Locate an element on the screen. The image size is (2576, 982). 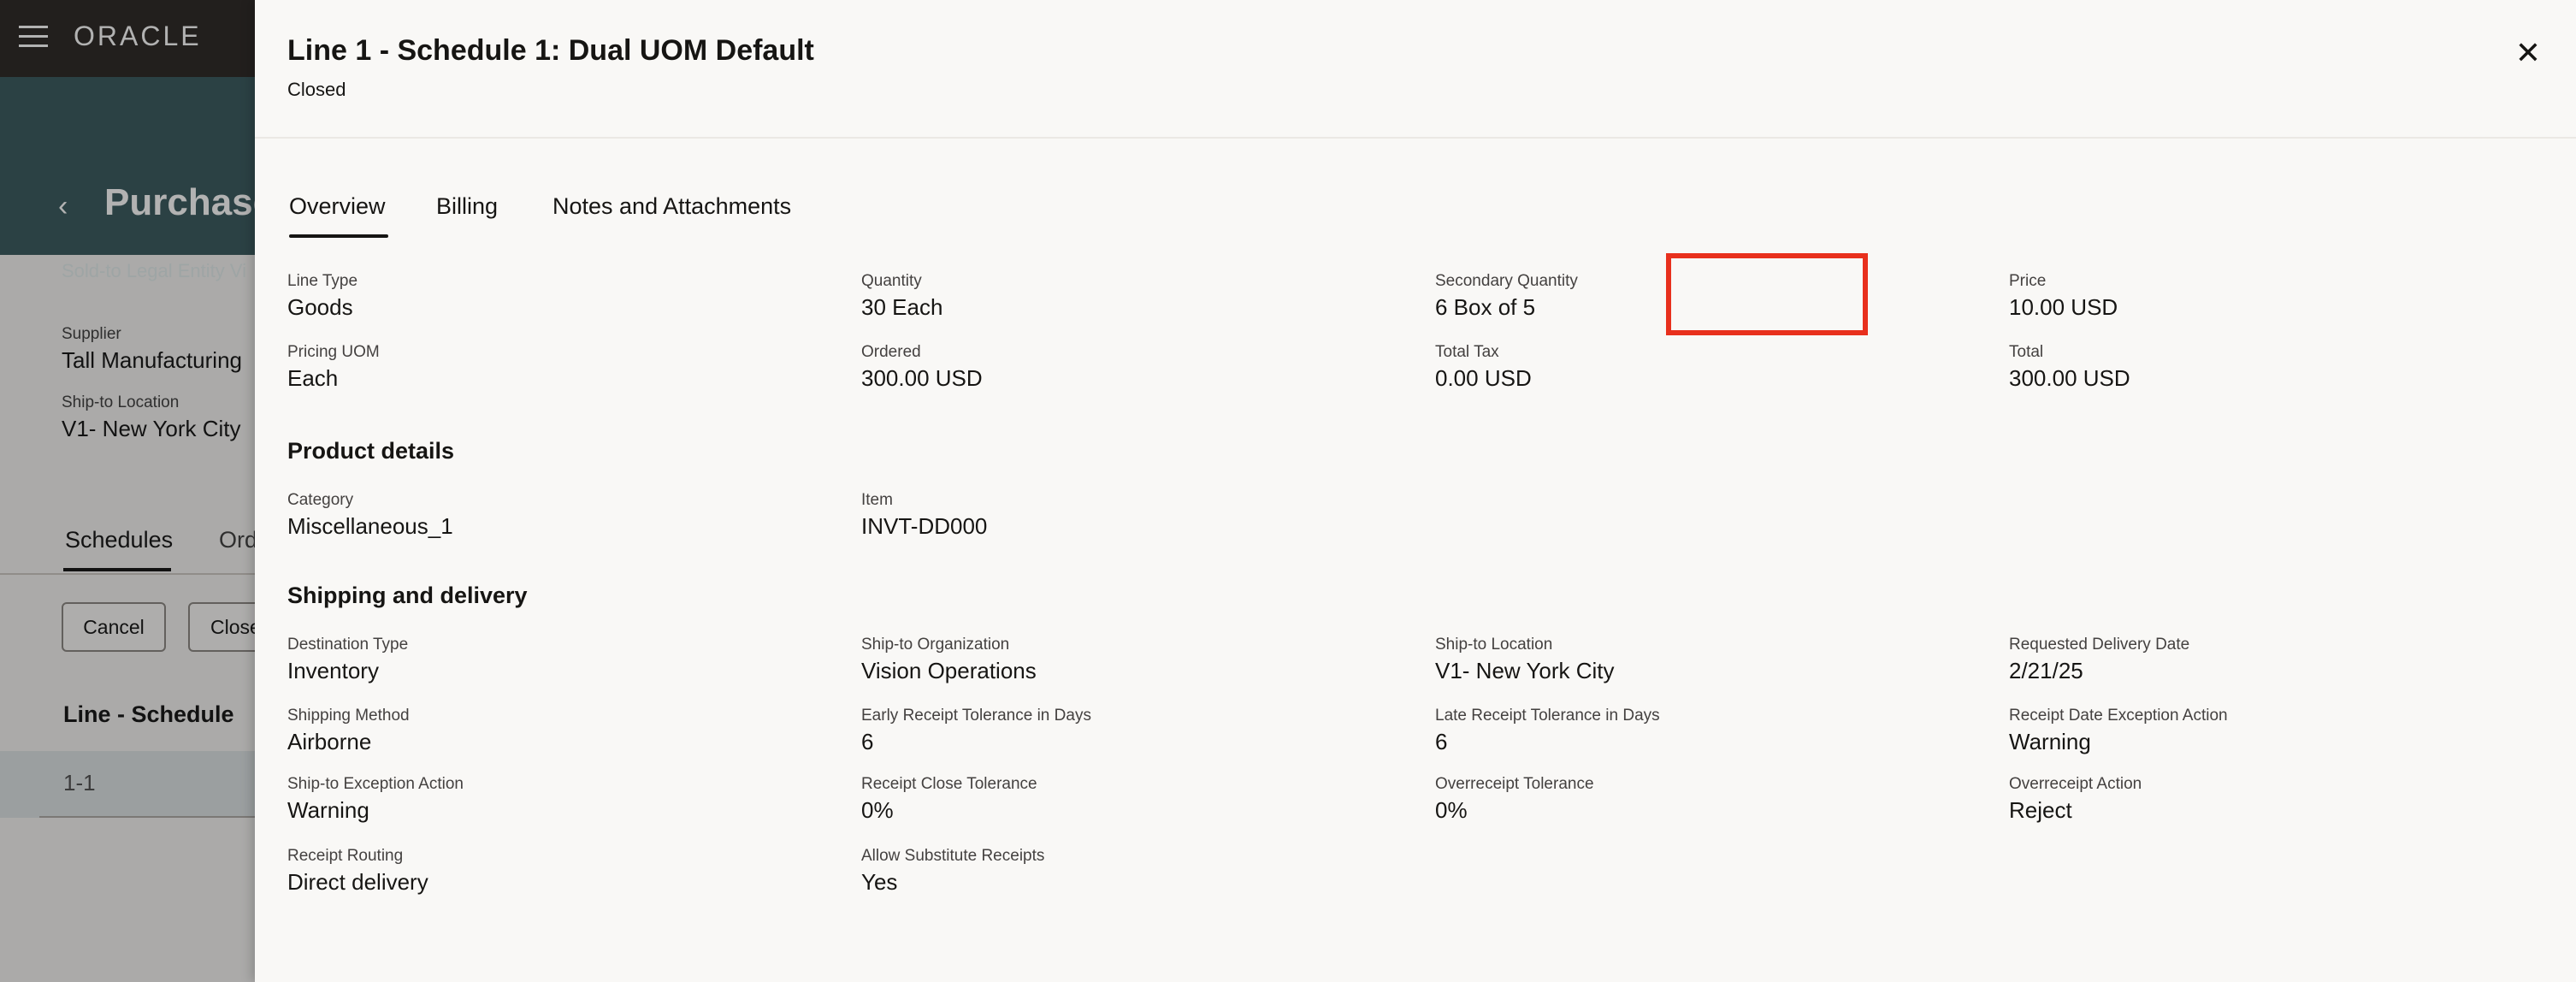
receipt-close-label: Receipt Close Tolerance is located at coordinates (949, 784).